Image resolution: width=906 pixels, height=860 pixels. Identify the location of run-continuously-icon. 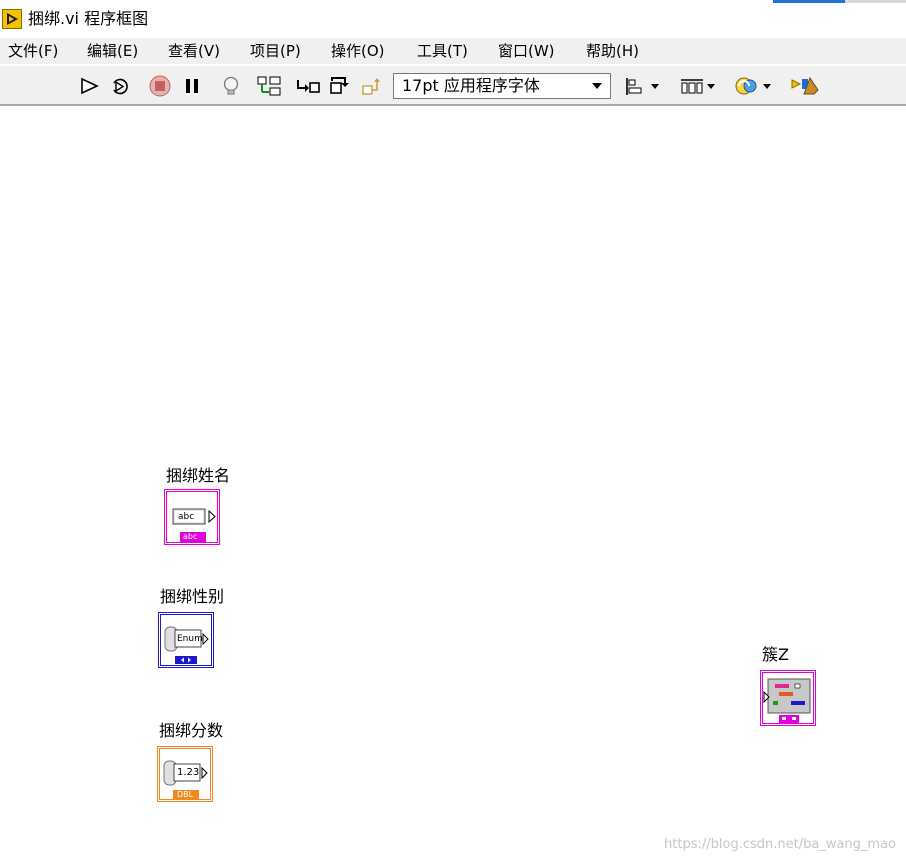
(120, 86).